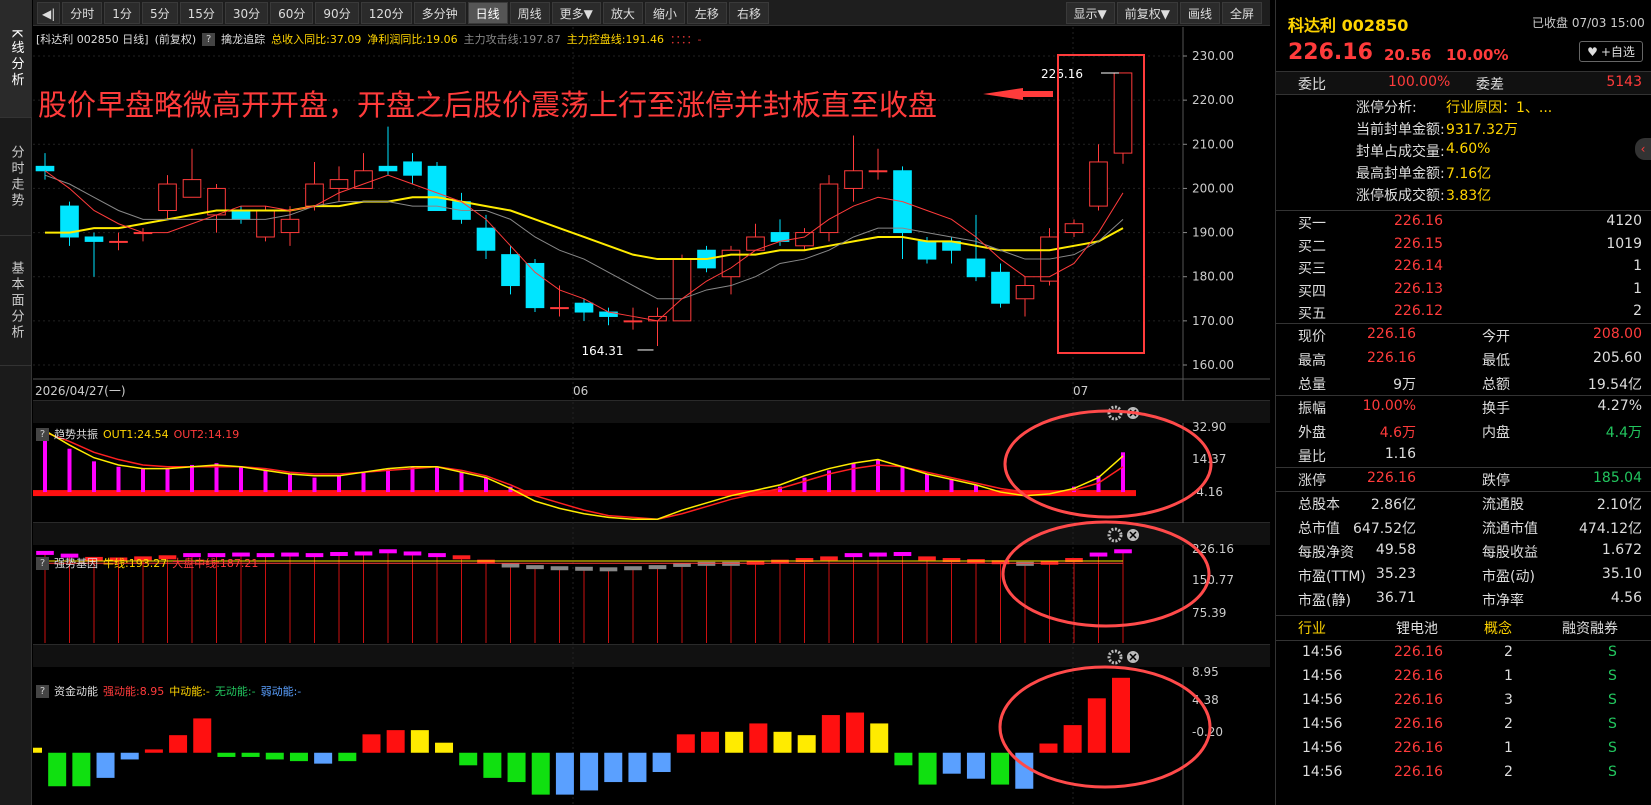 The image size is (1651, 805). I want to click on stat-label-2: 每股收益, so click(1510, 553).